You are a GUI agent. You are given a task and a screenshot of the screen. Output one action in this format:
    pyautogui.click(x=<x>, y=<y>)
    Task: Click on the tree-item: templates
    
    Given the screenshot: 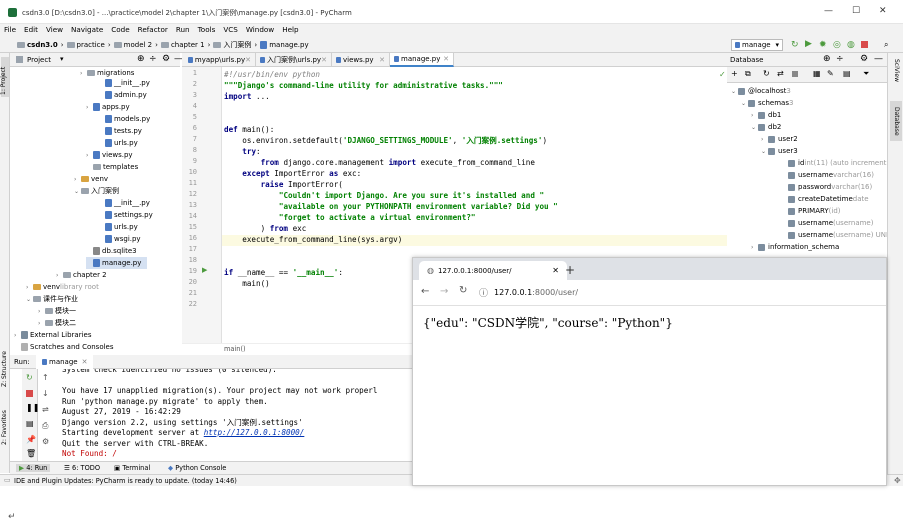 What is the action you would take?
    pyautogui.click(x=112, y=167)
    